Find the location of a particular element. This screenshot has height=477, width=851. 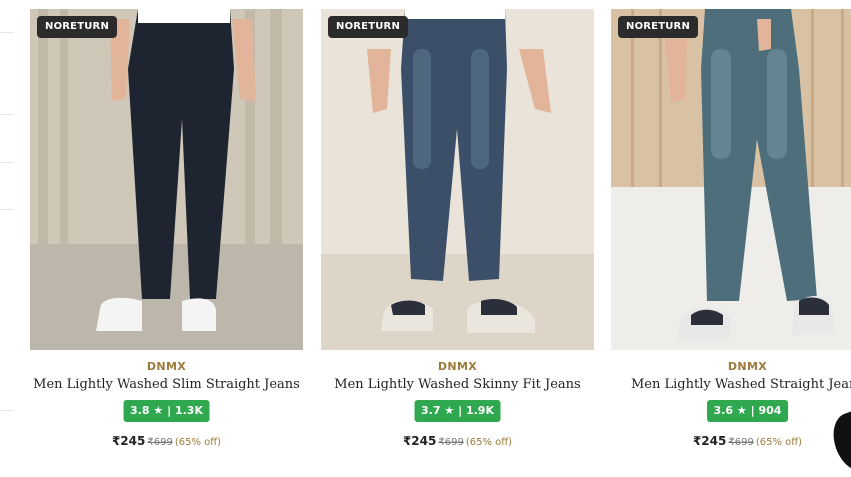

rating-value: 3.8 is located at coordinates (140, 410).